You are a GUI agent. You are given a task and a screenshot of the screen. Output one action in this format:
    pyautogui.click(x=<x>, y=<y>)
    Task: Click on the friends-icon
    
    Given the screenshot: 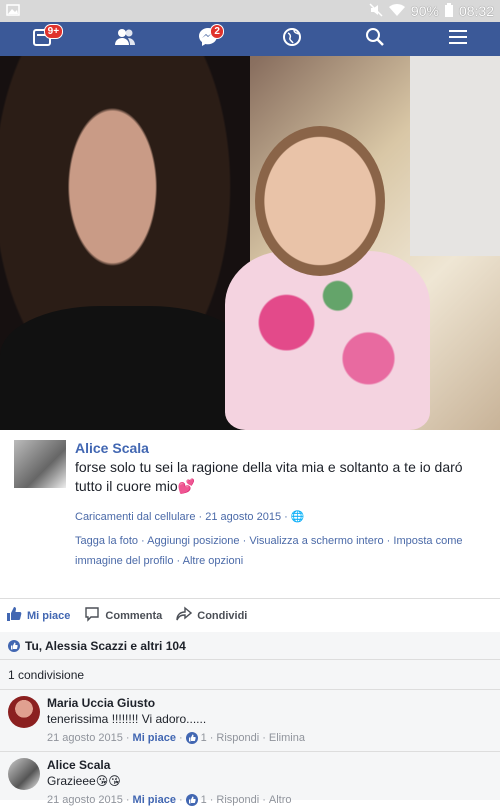 What is the action you would take?
    pyautogui.click(x=125, y=39)
    